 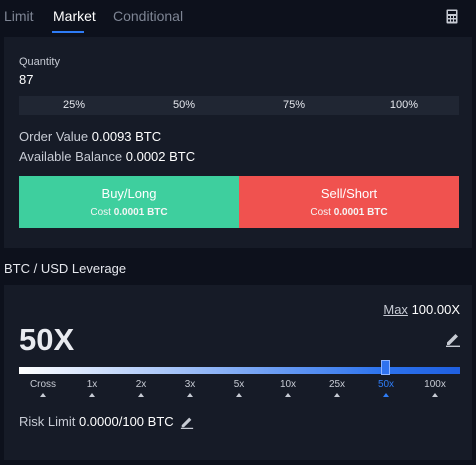 I want to click on percent-selector: 25% 50% 75% 100%, so click(x=239, y=105).